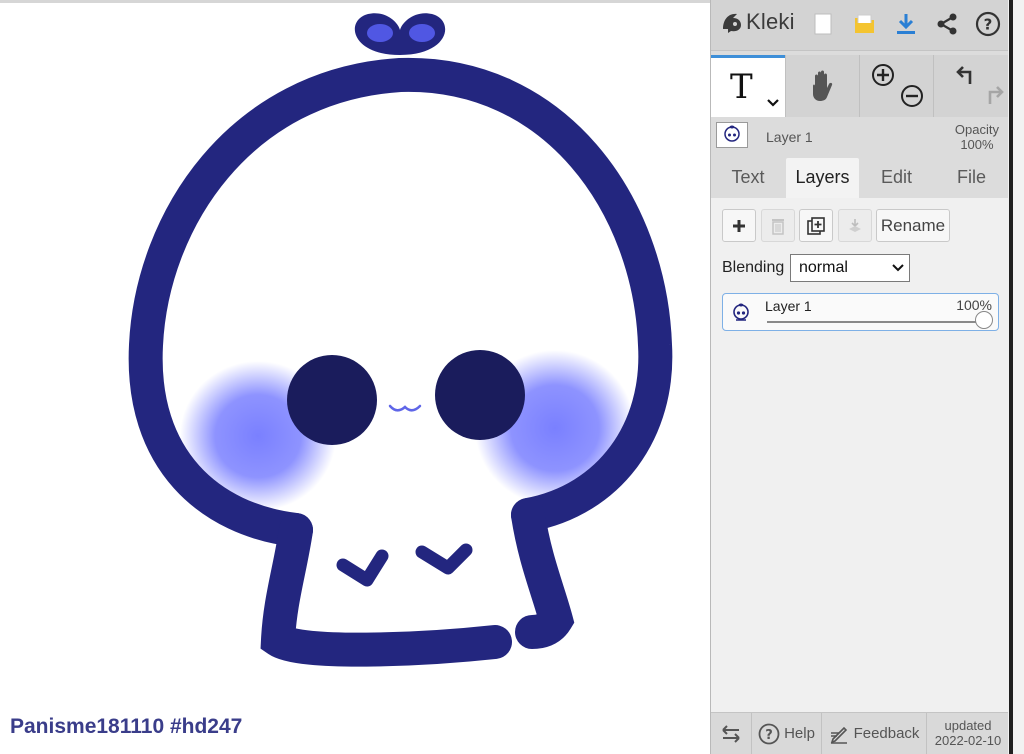  I want to click on kleki-logo-icon, so click(732, 23).